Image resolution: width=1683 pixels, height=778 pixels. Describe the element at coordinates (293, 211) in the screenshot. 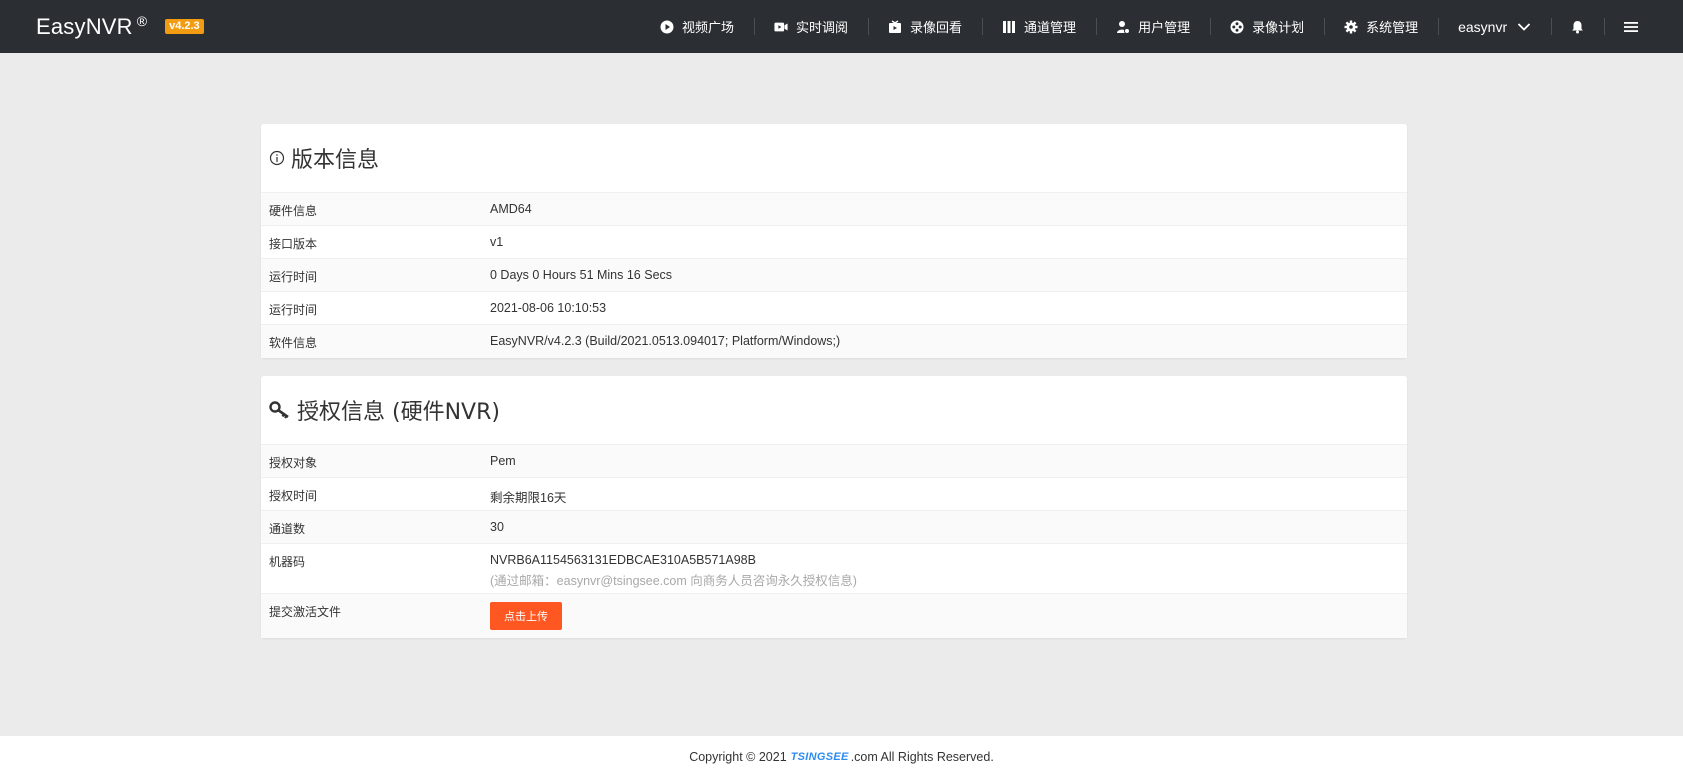

I see `row-label: 硬件信息` at that location.